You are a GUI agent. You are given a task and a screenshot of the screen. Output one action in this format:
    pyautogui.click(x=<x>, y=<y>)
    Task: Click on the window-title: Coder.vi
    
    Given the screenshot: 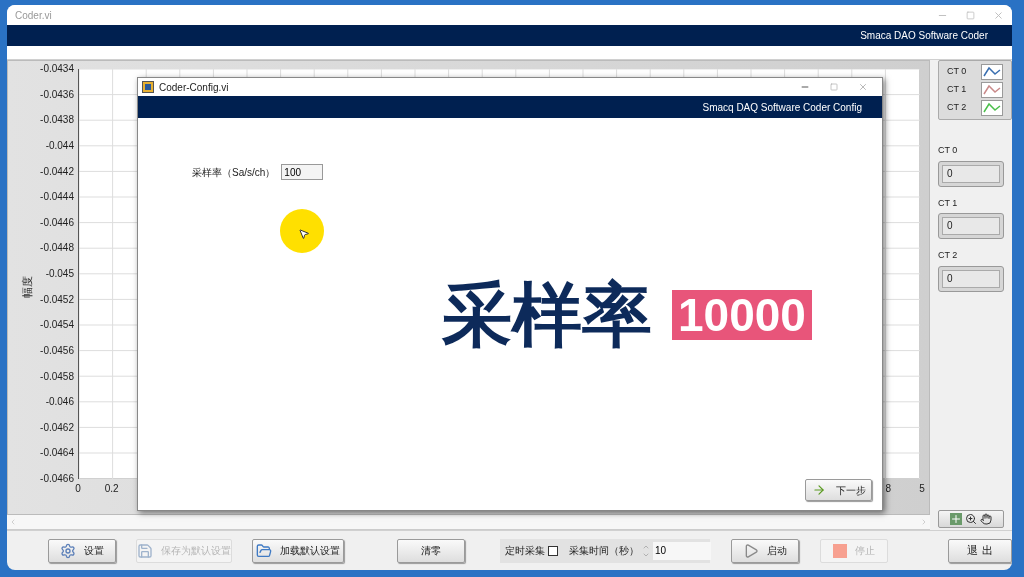 What is the action you would take?
    pyautogui.click(x=33, y=15)
    